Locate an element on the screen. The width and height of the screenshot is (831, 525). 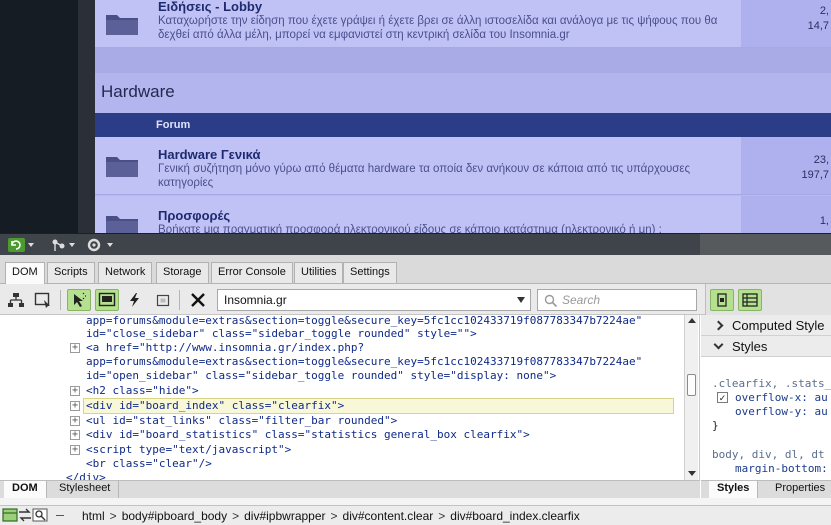
computed-style-section: Computed Style is located at coordinates (766, 325).